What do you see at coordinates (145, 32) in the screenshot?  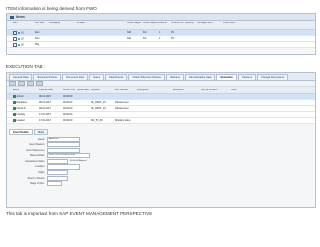 I see `cell-text: KG` at bounding box center [145, 32].